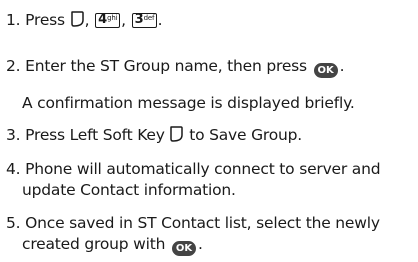 This screenshot has width=418, height=262. I want to click on step-number: 4., so click(13, 169).